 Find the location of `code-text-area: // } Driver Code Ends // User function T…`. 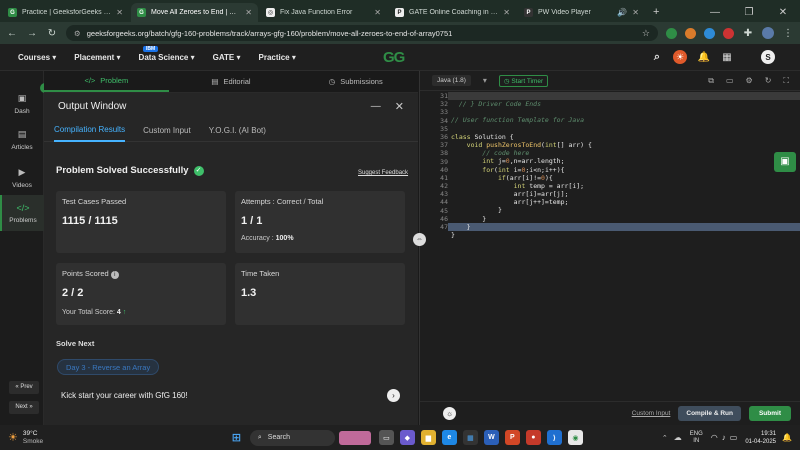

code-text-area: // } Driver Code Ends // User function T… is located at coordinates (521, 173).